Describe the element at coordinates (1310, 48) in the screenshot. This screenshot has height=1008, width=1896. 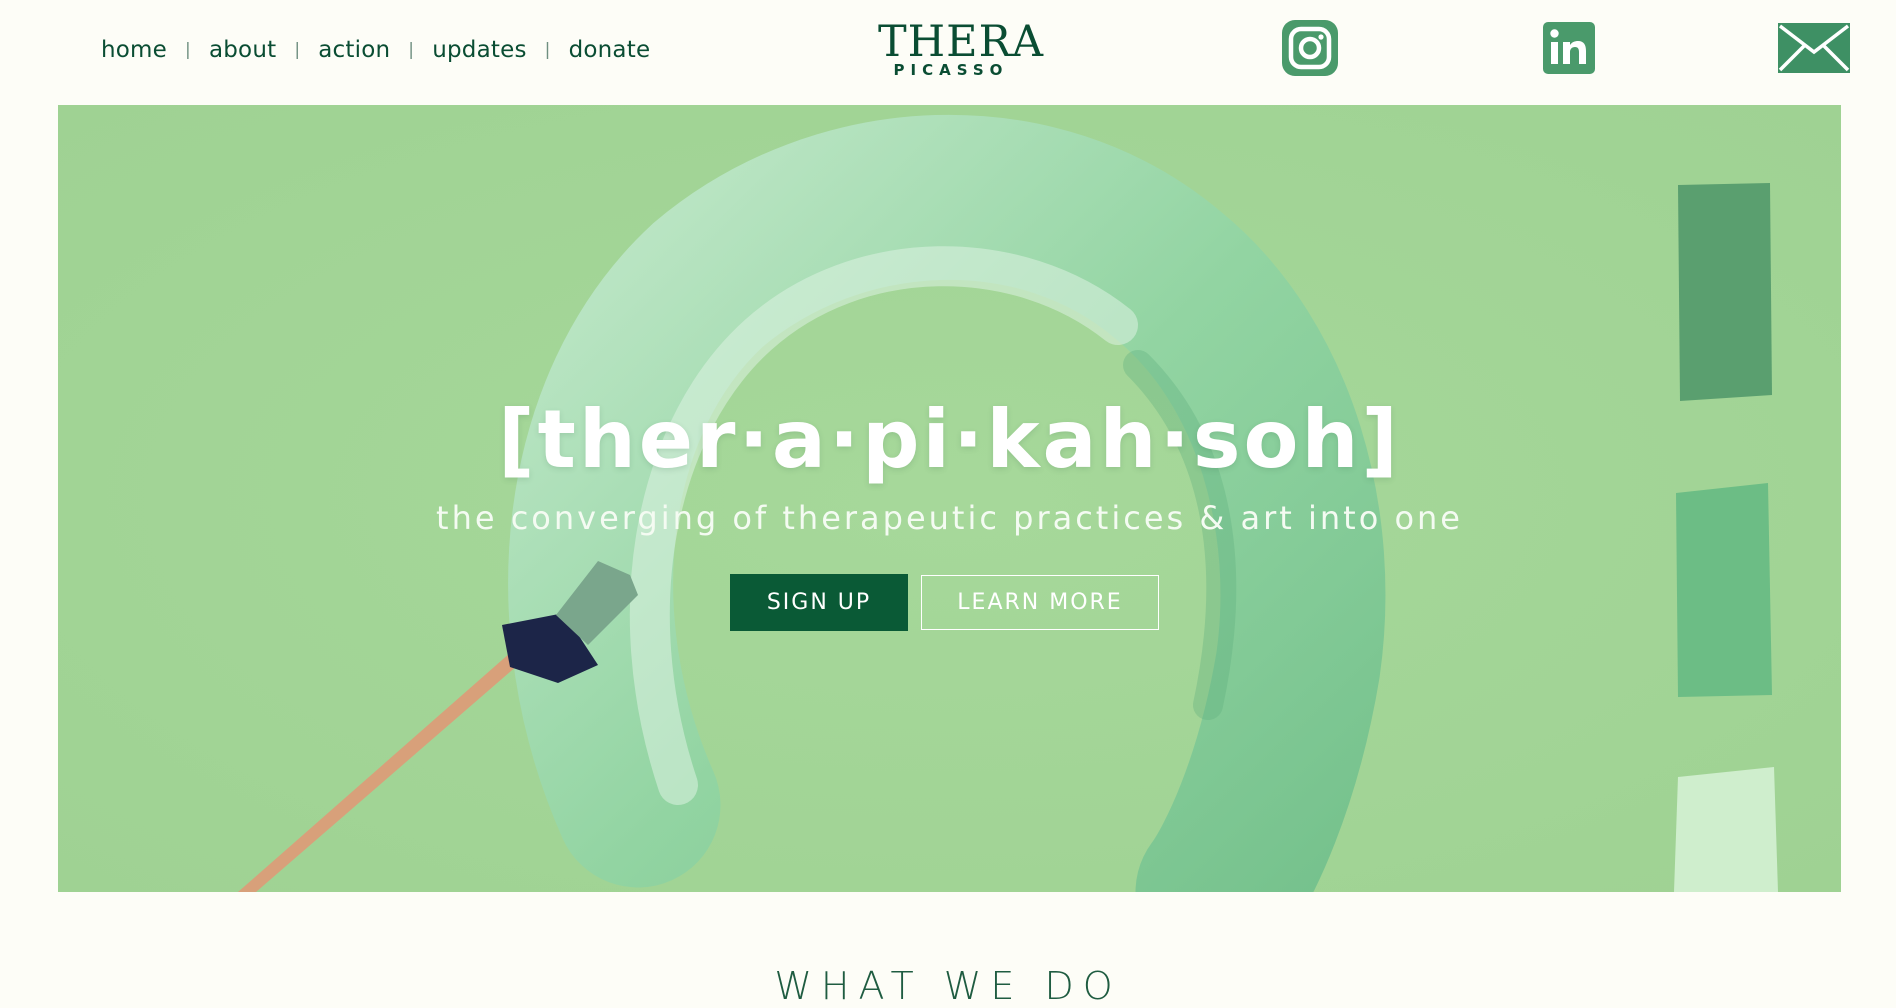
I see `instagram-icon` at that location.